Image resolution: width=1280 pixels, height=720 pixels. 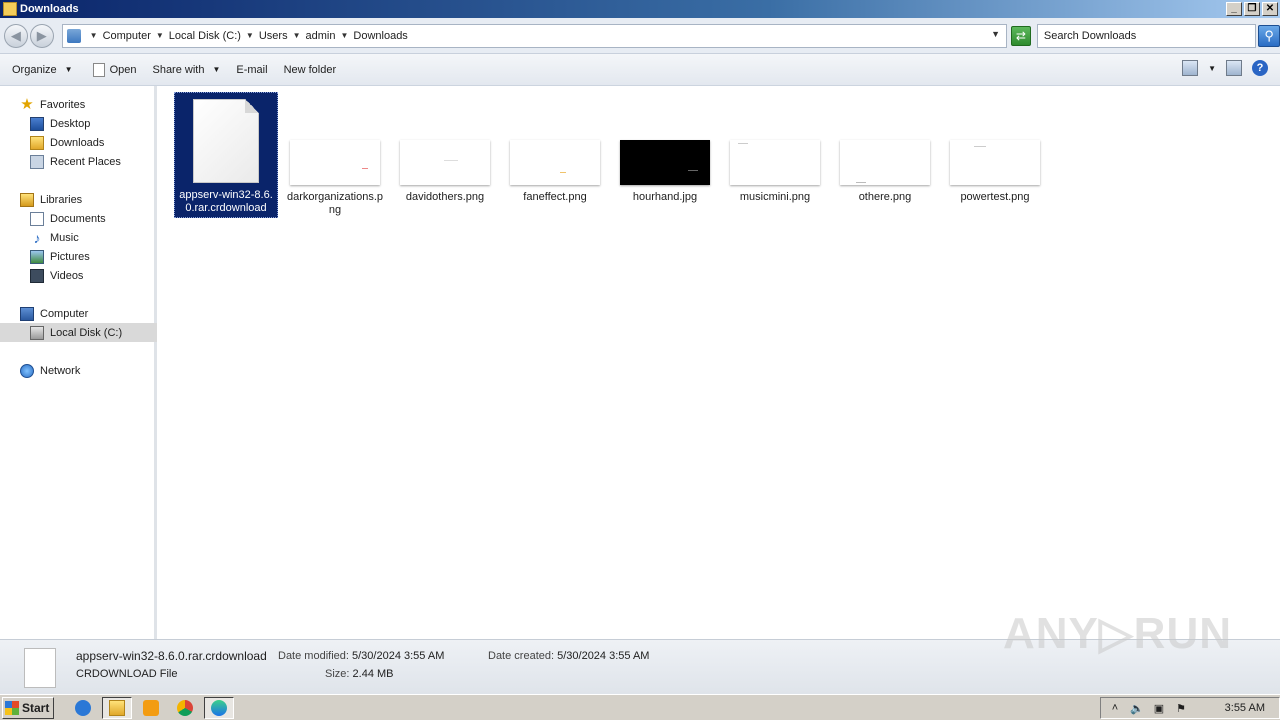 I want to click on nav-videos: Videos, so click(x=56, y=275).